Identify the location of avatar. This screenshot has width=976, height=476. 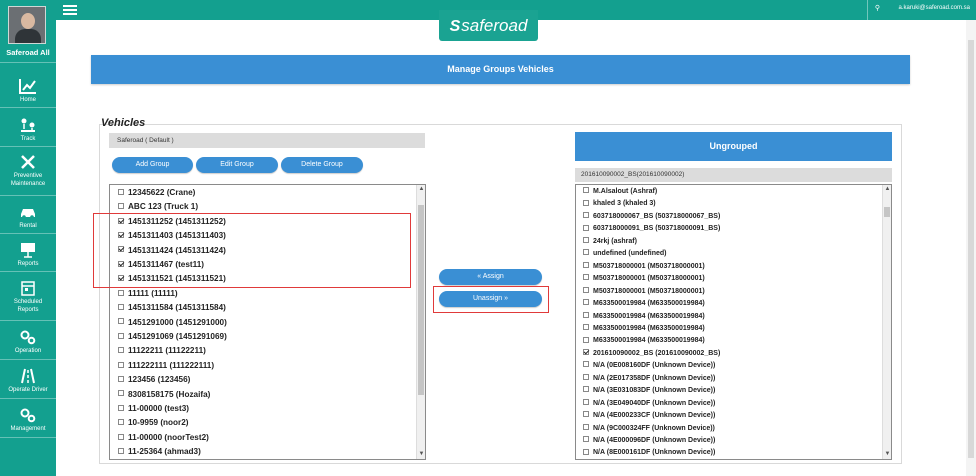
(27, 25).